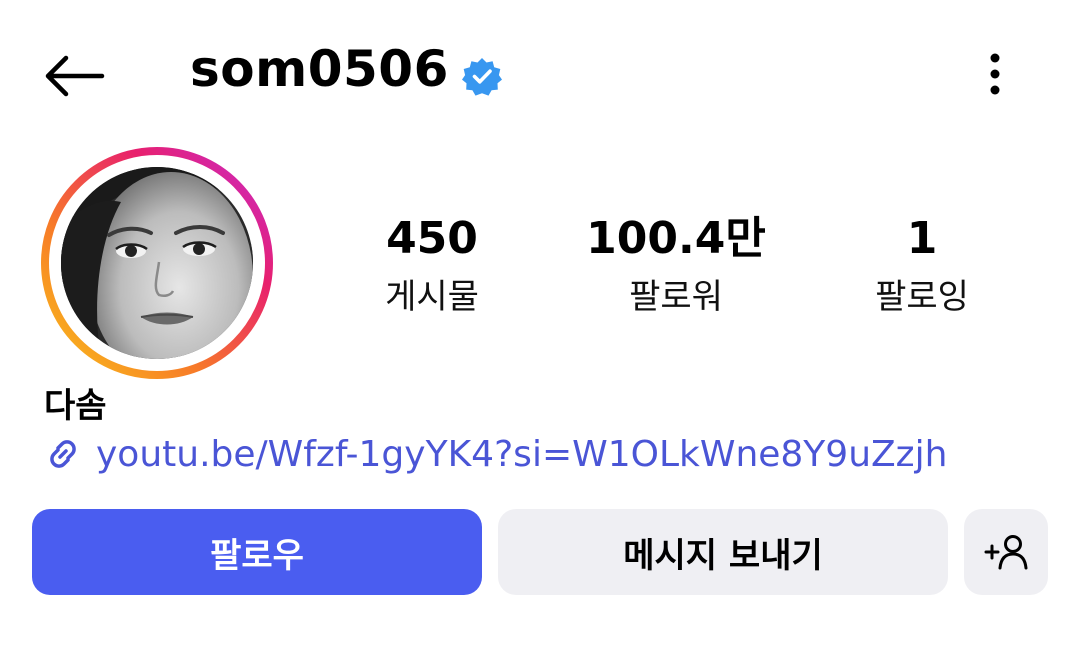 The image size is (1080, 662). I want to click on more-options-button, so click(995, 75).